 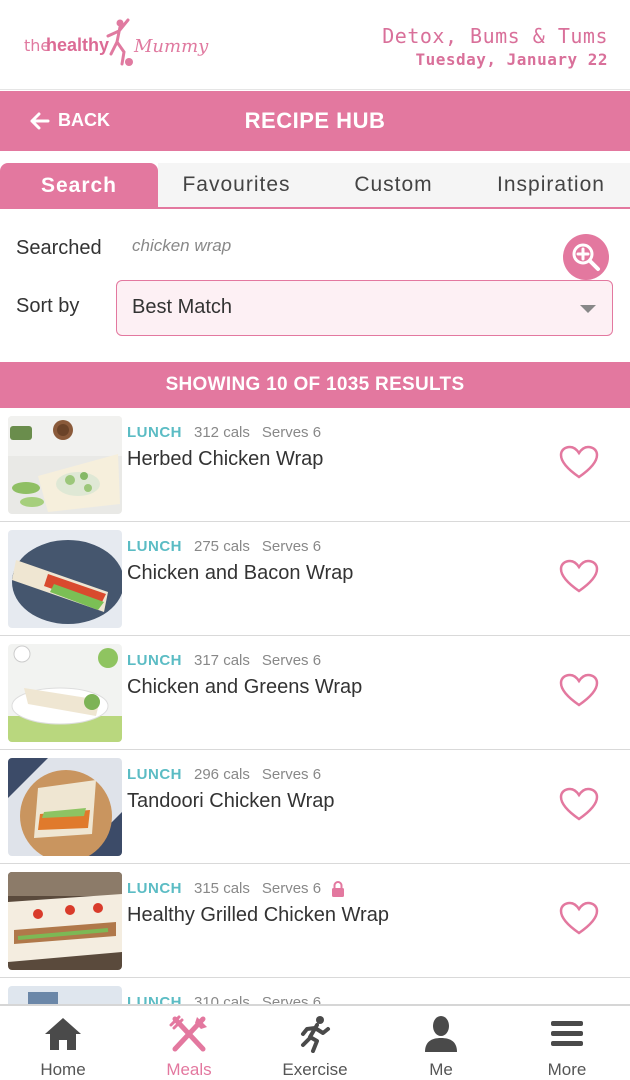 What do you see at coordinates (48, 306) in the screenshot?
I see `sort-label: Sort by` at bounding box center [48, 306].